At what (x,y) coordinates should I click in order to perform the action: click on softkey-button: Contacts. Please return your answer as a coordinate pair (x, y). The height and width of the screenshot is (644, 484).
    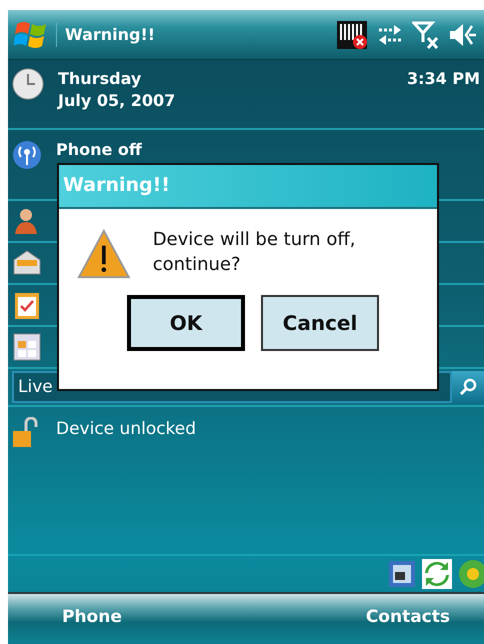
    Looking at the image, I should click on (408, 617).